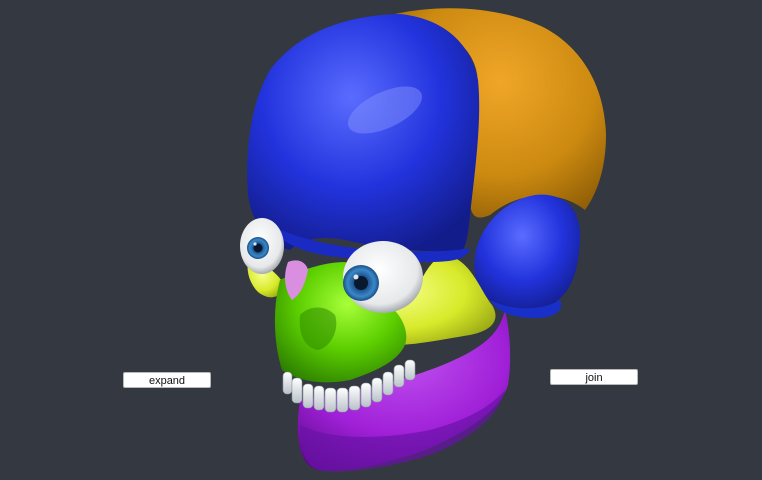  I want to click on right-eye, so click(383, 277).